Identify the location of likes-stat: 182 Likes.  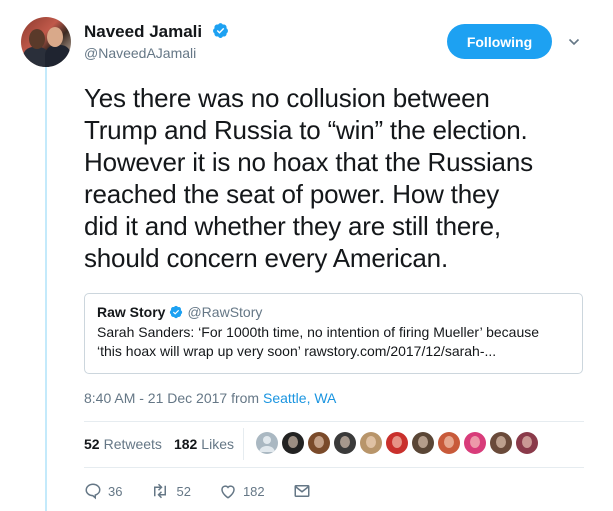
(204, 444).